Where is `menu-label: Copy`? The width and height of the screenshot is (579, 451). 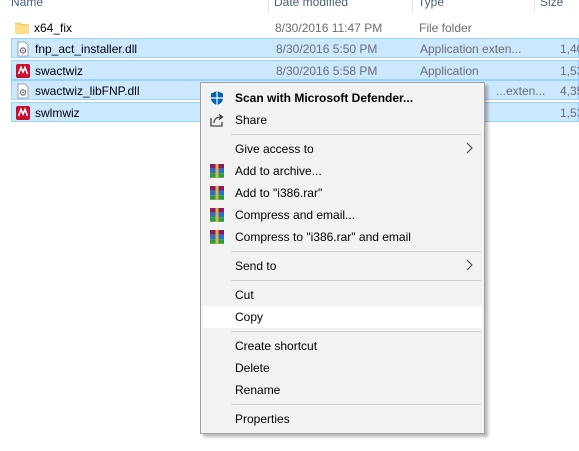 menu-label: Copy is located at coordinates (249, 317).